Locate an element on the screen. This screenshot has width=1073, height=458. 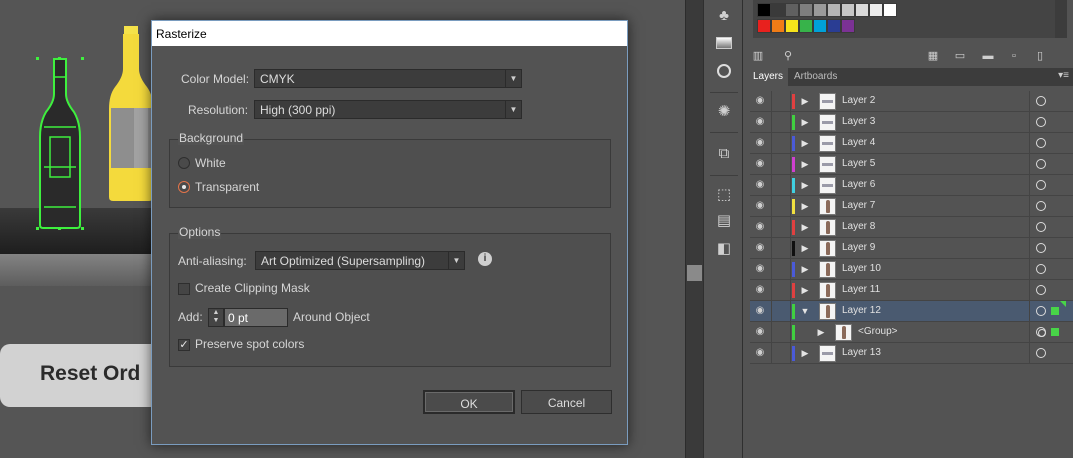
layer-name: Layer 12 is located at coordinates (861, 310).